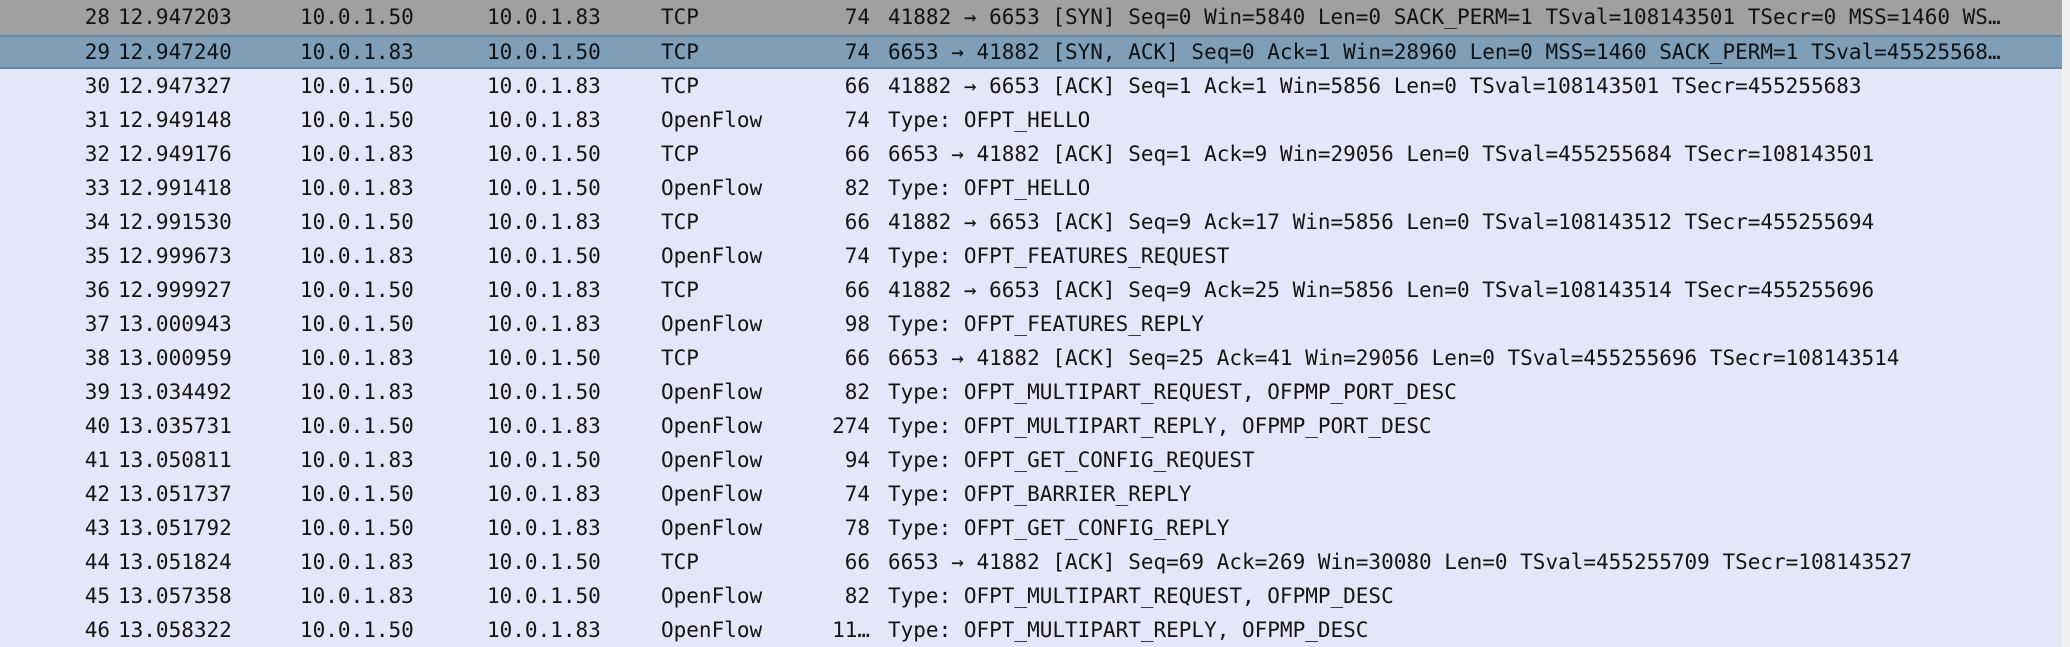  What do you see at coordinates (1059, 256) in the screenshot?
I see `packet-info: Type: OFPT_FEATURES_REQUEST` at bounding box center [1059, 256].